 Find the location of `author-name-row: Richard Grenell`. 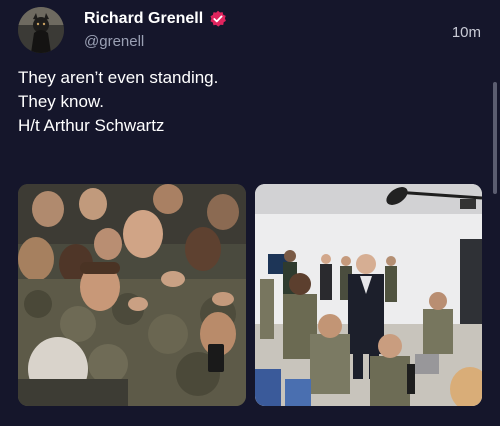

author-name-row: Richard Grenell is located at coordinates (155, 19).